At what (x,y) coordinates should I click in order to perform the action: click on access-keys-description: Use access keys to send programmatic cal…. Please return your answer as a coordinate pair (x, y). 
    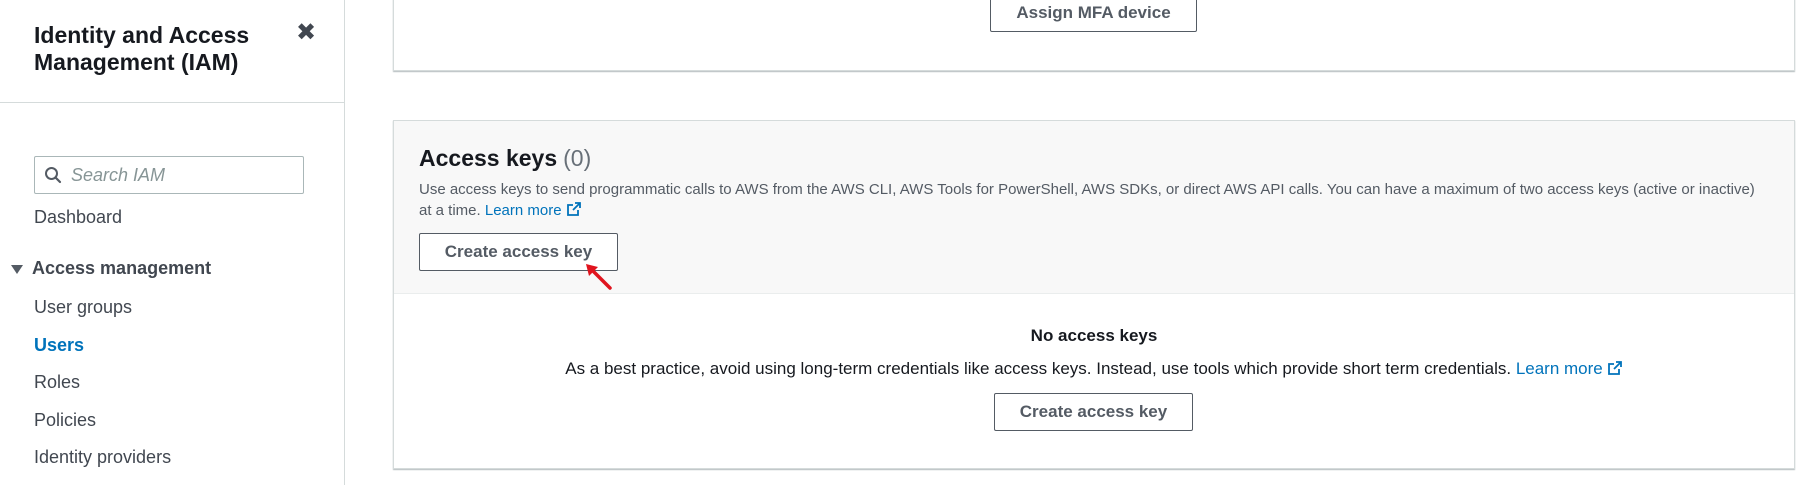
    Looking at the image, I should click on (1091, 200).